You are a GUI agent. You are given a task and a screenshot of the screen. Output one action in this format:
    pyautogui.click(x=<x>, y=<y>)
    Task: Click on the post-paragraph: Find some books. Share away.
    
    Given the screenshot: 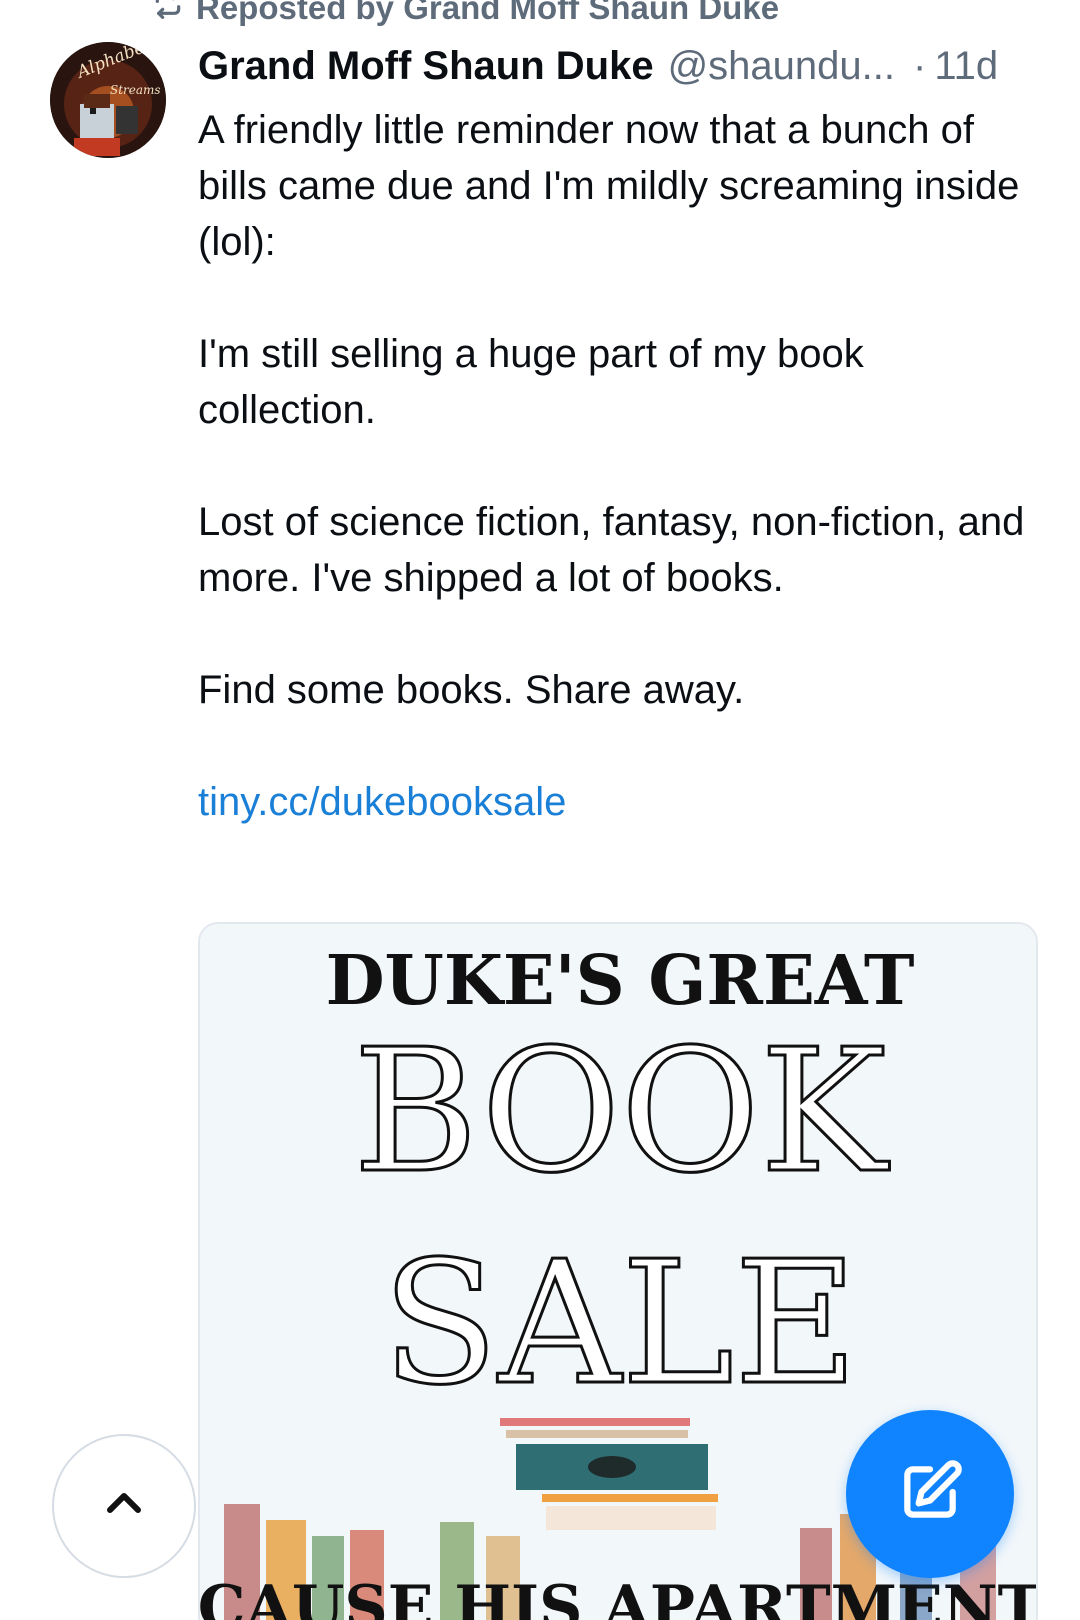 What is the action you would take?
    pyautogui.click(x=471, y=690)
    